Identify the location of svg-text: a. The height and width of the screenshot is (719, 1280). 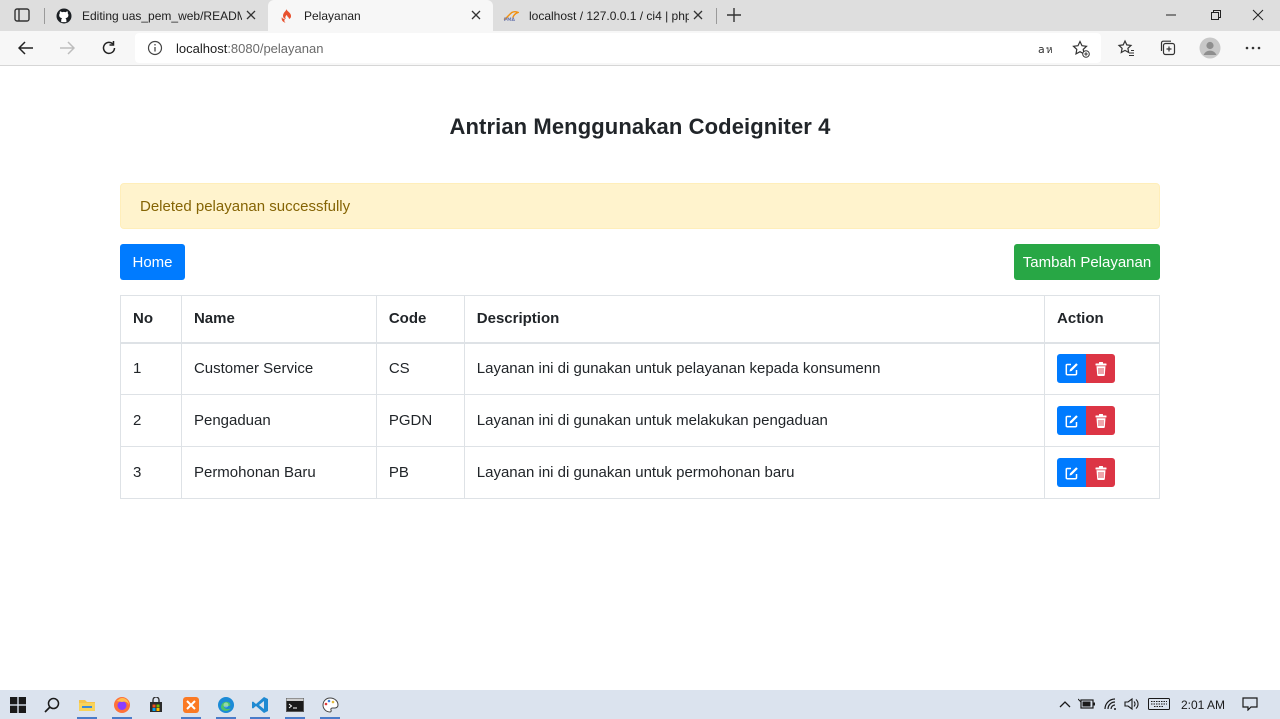
(1041, 49).